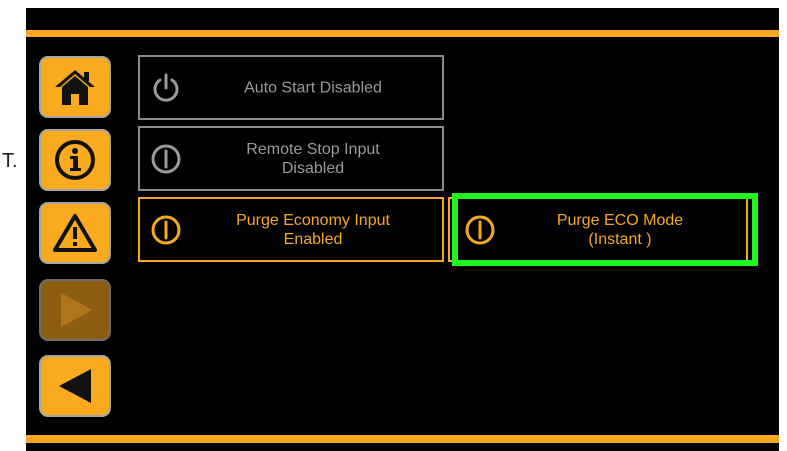 The image size is (787, 451). I want to click on top-accent-bar, so click(402, 33).